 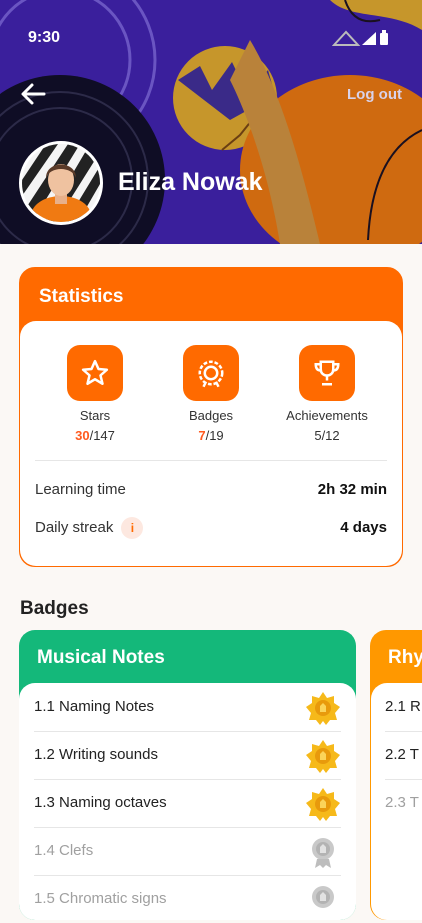 What do you see at coordinates (101, 657) in the screenshot?
I see `badge-card-title: Musical Notes` at bounding box center [101, 657].